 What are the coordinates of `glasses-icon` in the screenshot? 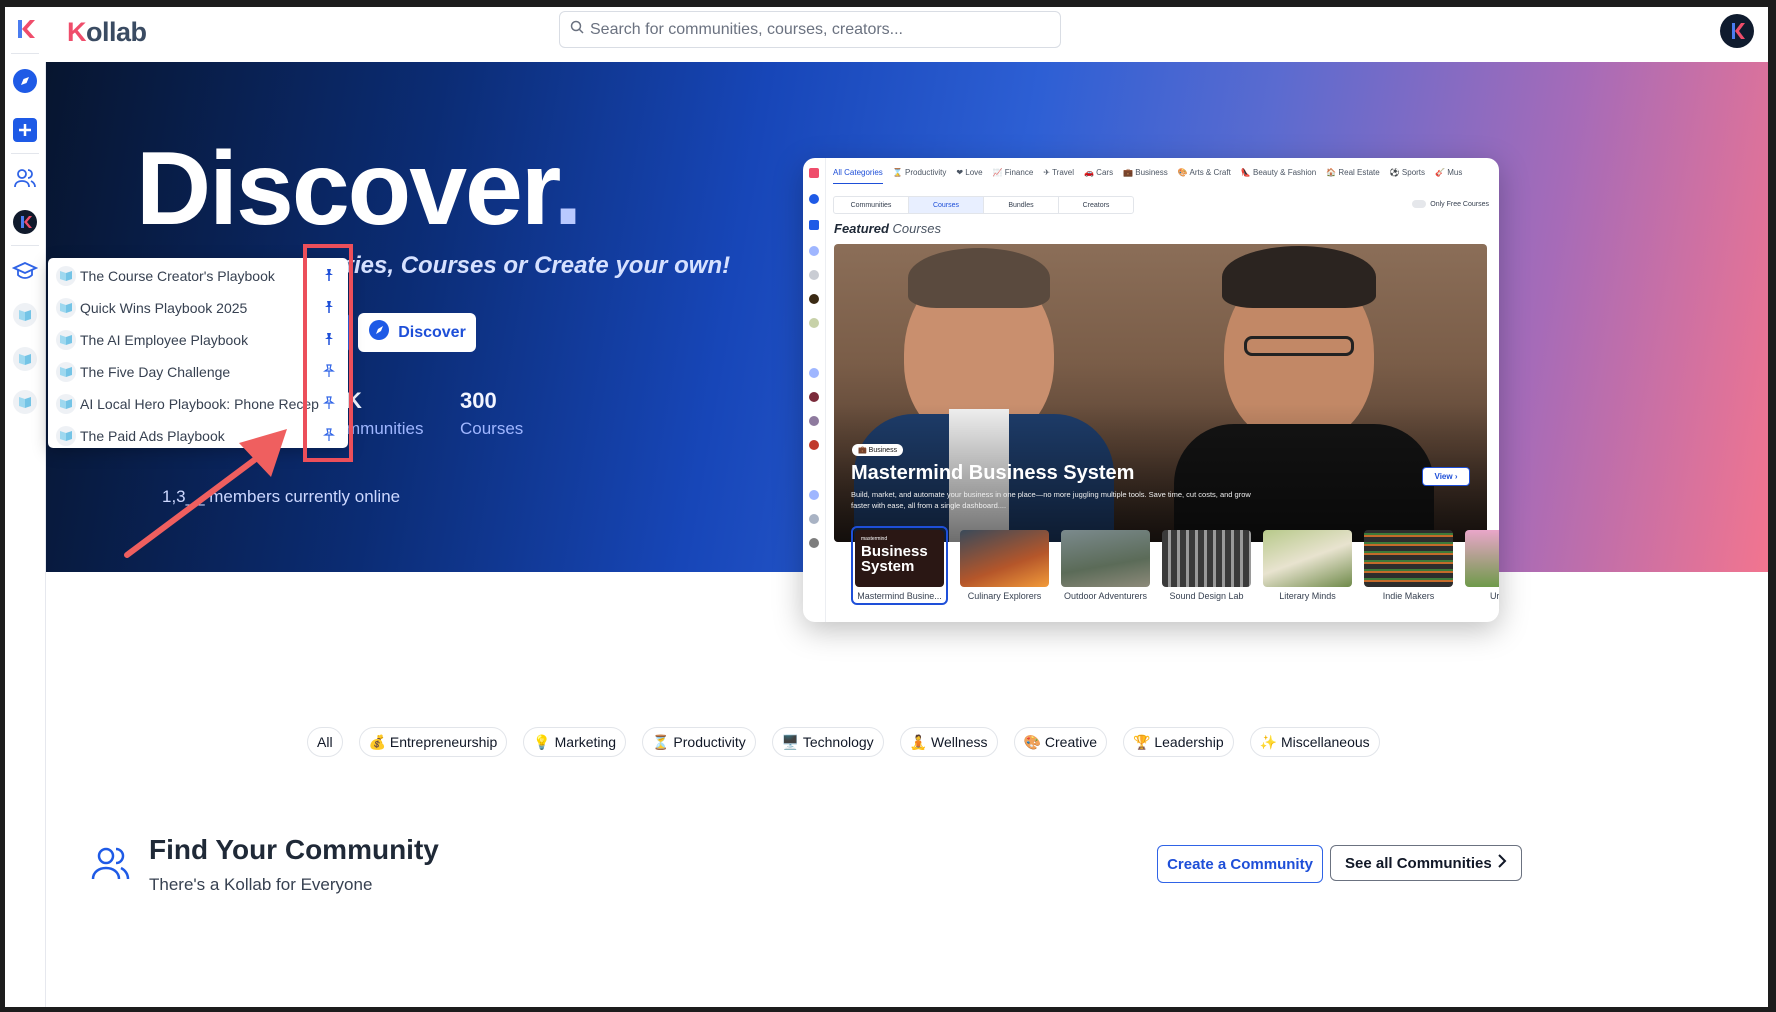 It's located at (1299, 346).